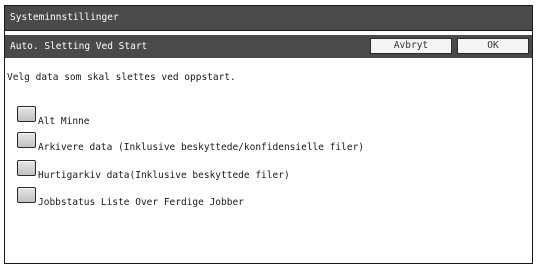 The width and height of the screenshot is (537, 268). What do you see at coordinates (121, 77) in the screenshot?
I see `instruction-text: Velg data som skal slettes ved oppstart.` at bounding box center [121, 77].